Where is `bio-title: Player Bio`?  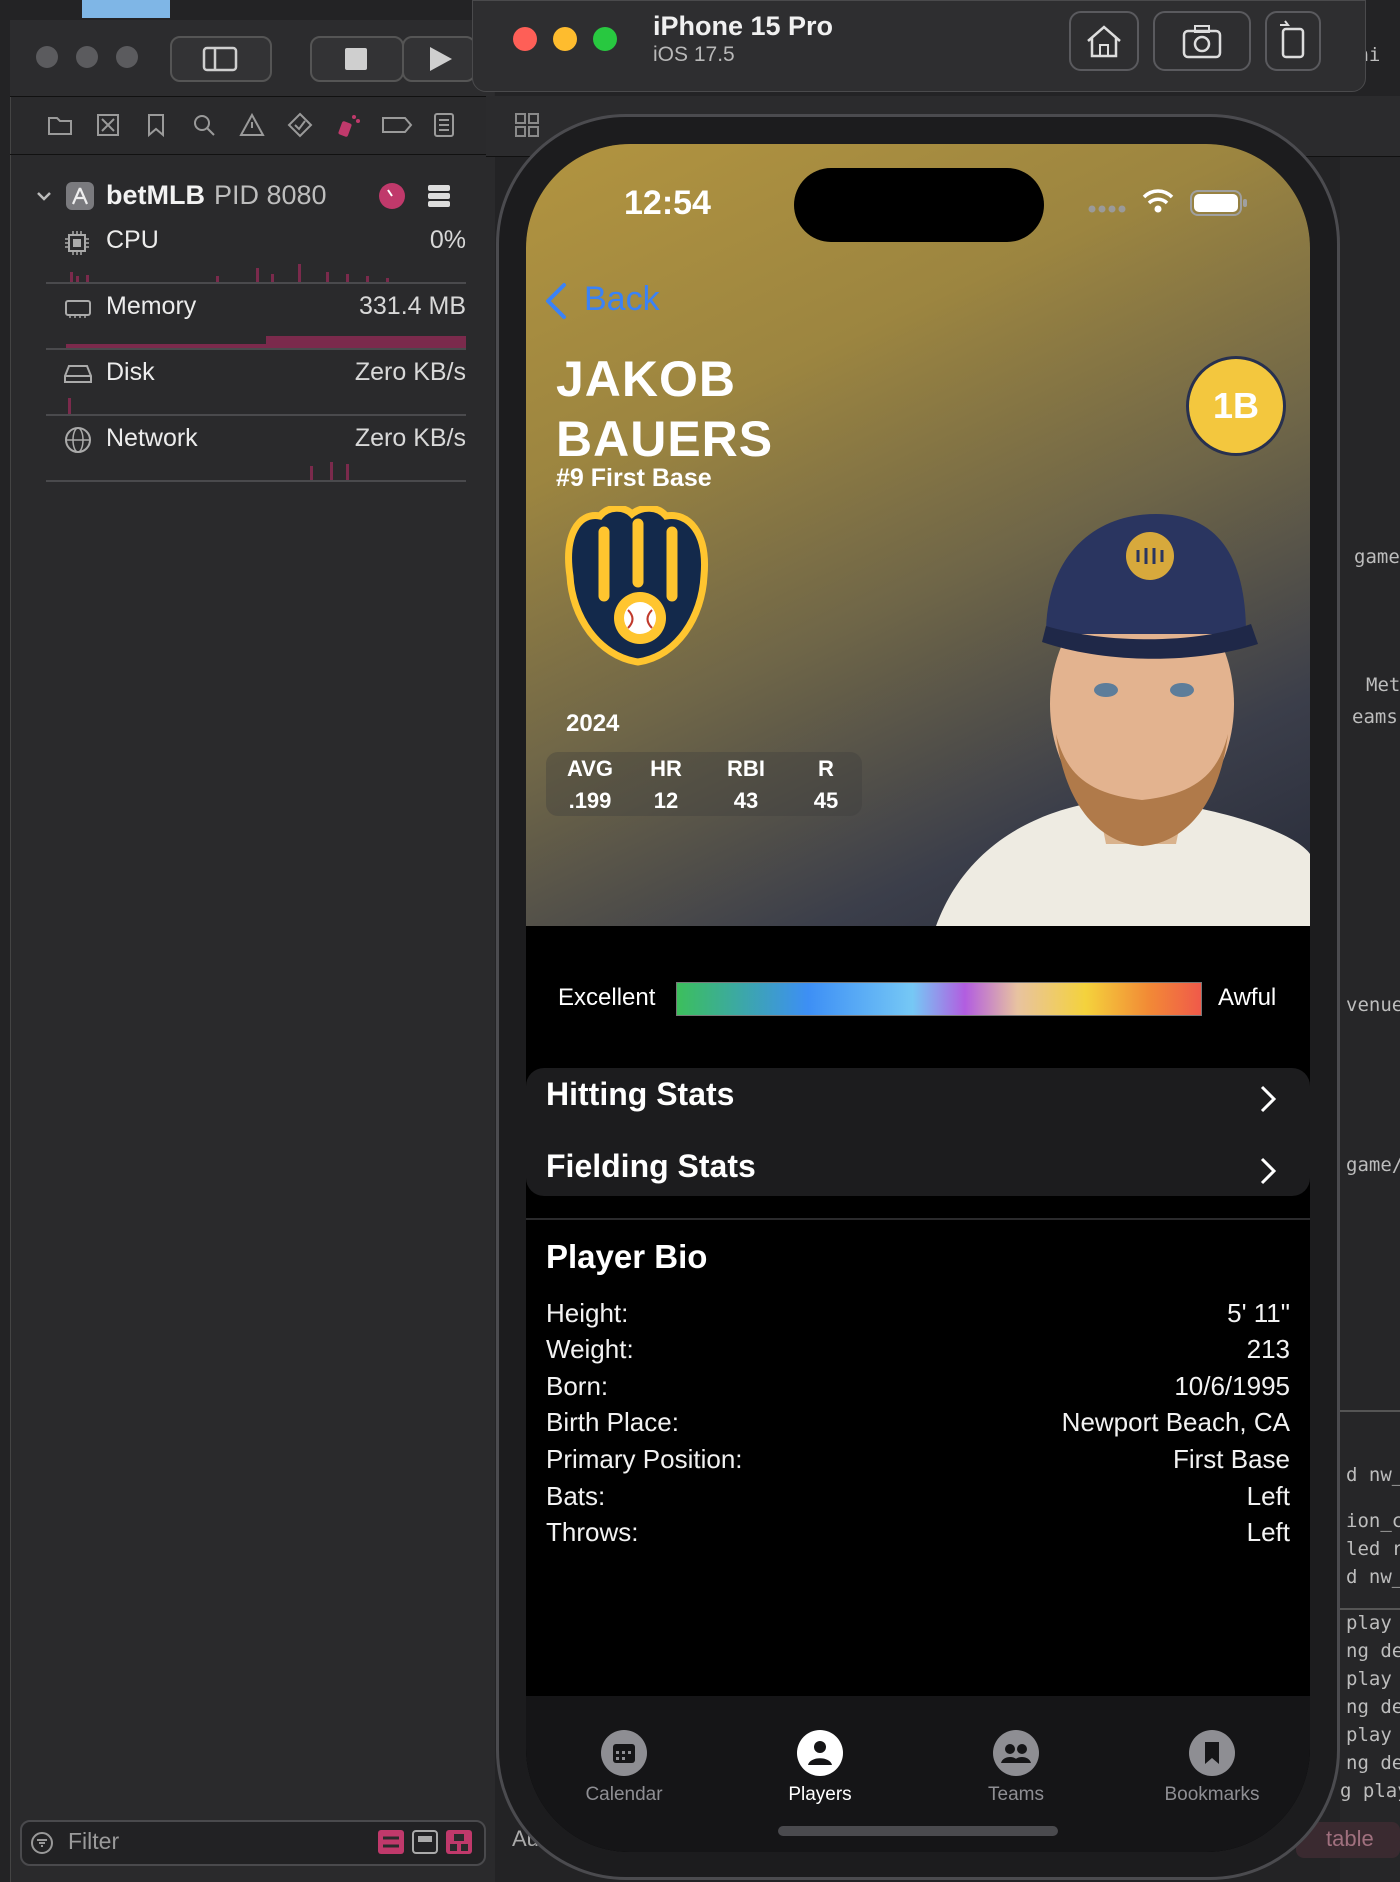 bio-title: Player Bio is located at coordinates (627, 1256).